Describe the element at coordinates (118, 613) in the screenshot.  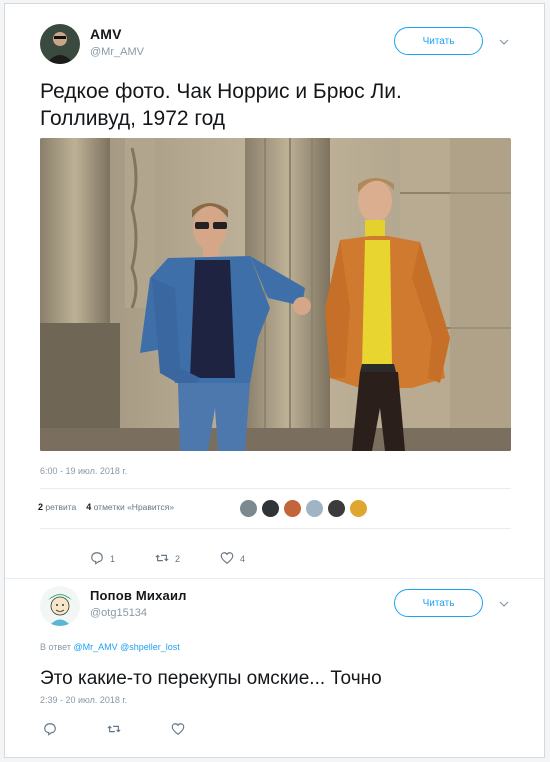
I see `reply-author-handle: @otg15134` at that location.